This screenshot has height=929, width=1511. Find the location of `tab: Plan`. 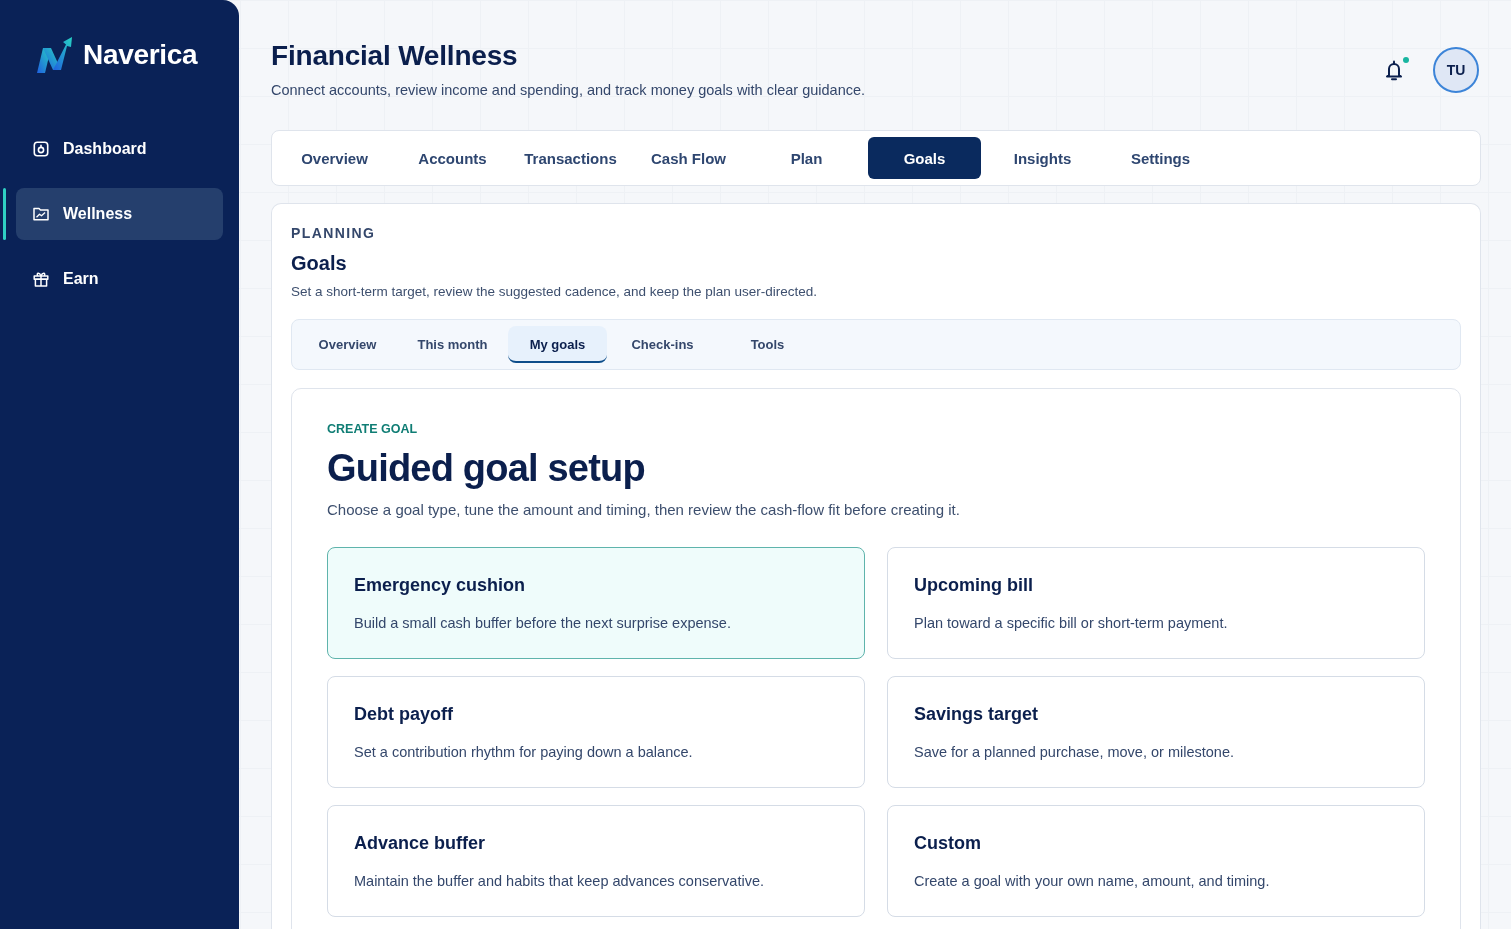

tab: Plan is located at coordinates (806, 158).